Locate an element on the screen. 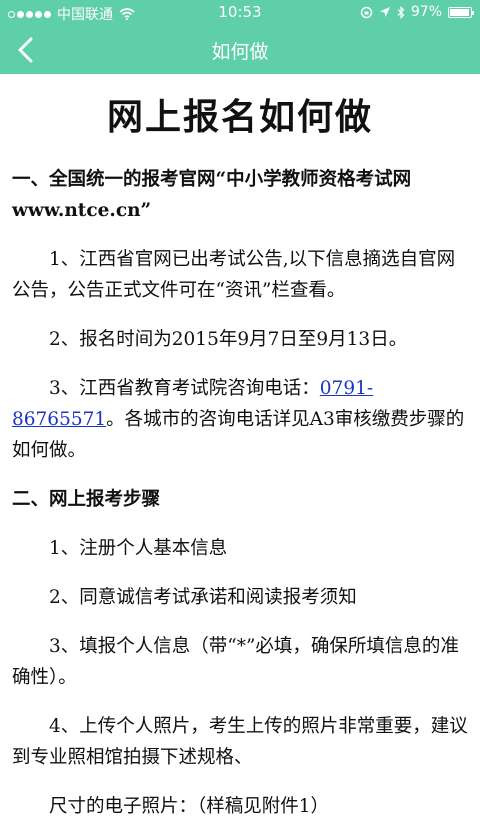 This screenshot has width=480, height=840. step-5: 尺寸的电子照片：（样稿见附件1） is located at coordinates (189, 806).